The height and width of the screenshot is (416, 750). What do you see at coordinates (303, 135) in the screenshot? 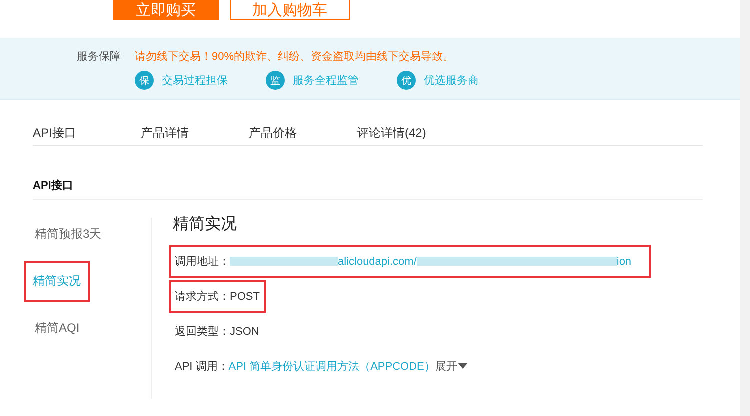
I see `tab: 产品价格` at bounding box center [303, 135].